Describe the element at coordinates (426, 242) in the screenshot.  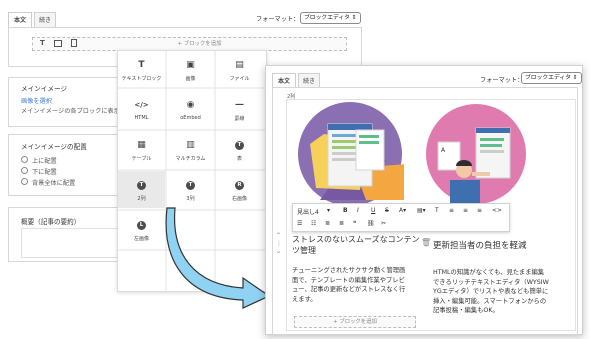
I see `trash-icon: 🗑` at that location.